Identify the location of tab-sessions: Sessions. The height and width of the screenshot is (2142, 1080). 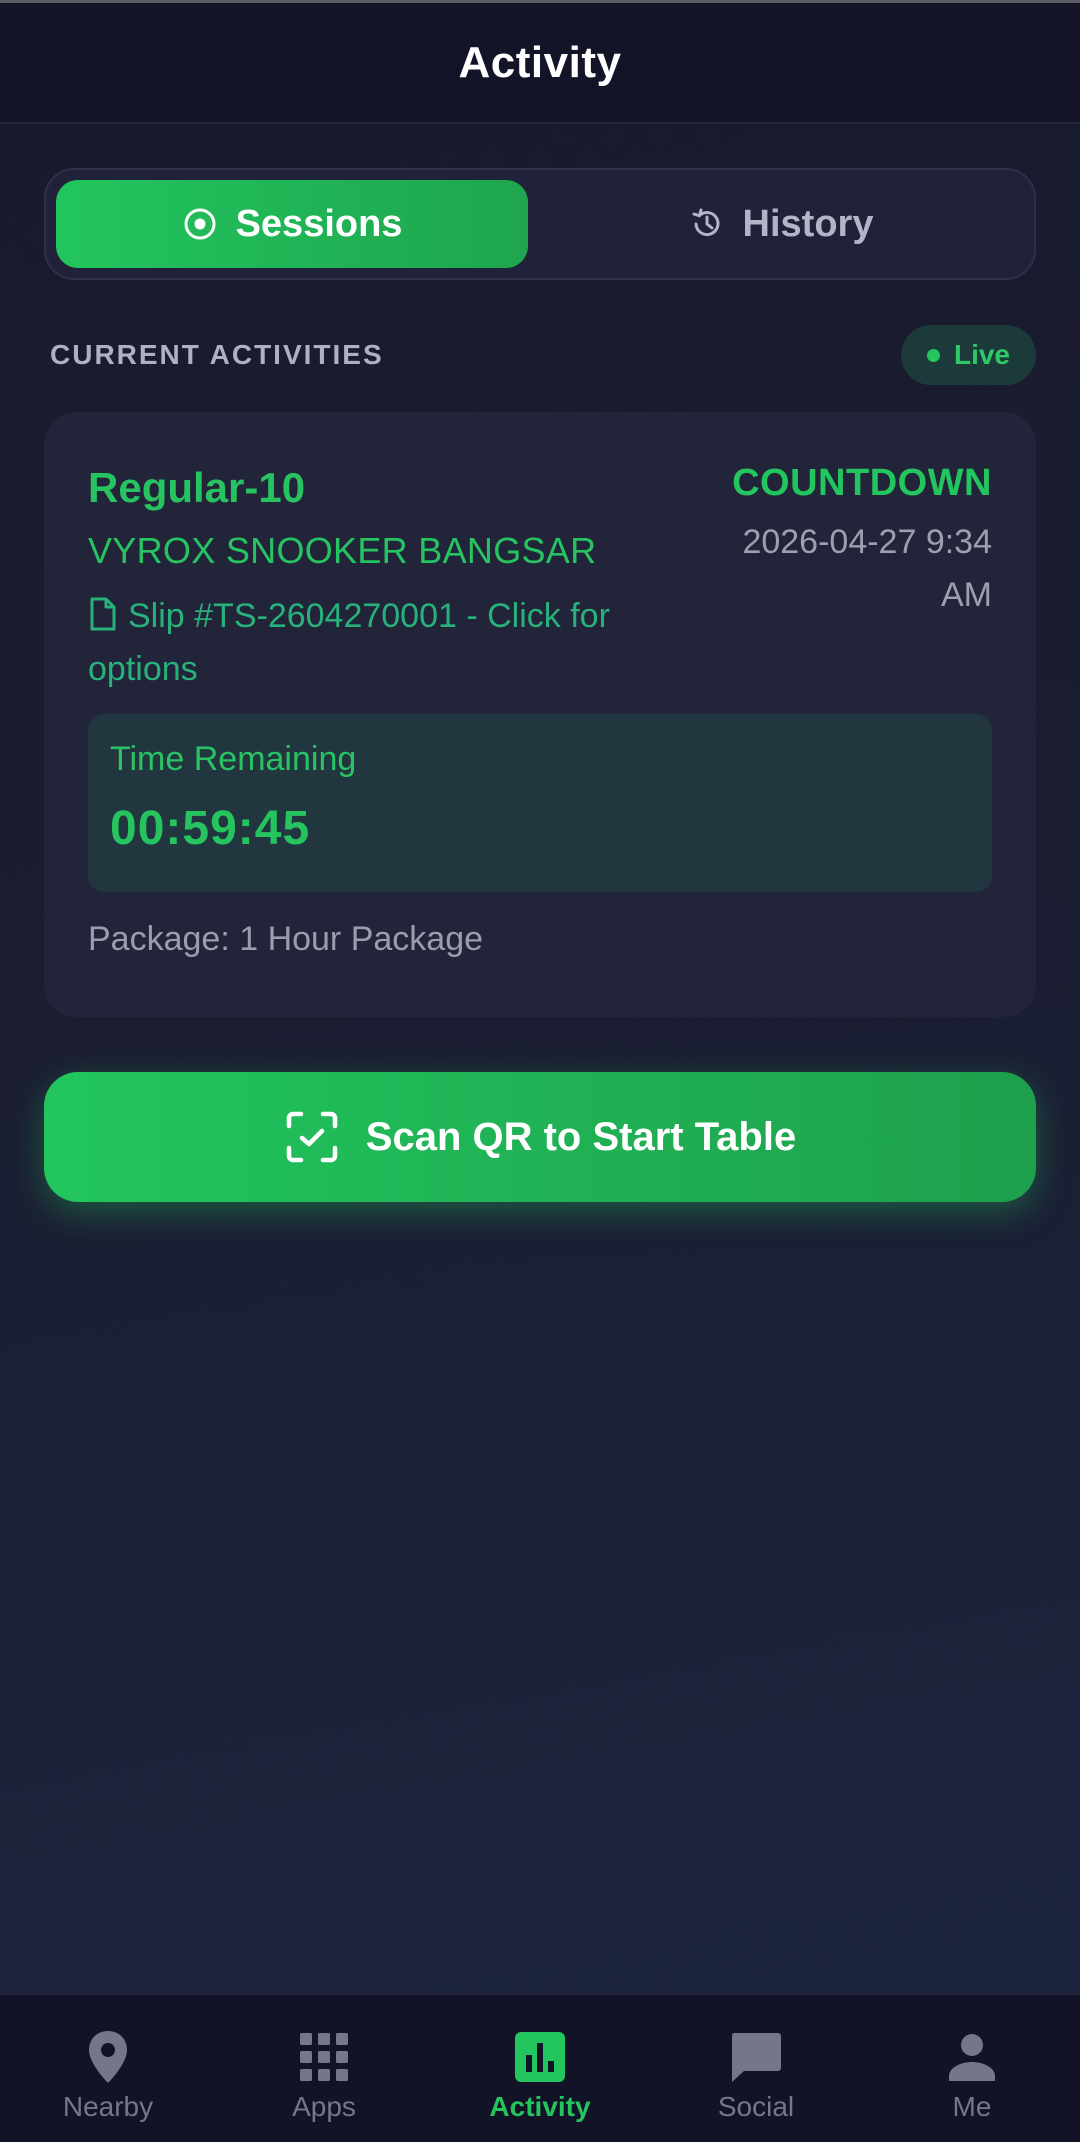
(292, 224).